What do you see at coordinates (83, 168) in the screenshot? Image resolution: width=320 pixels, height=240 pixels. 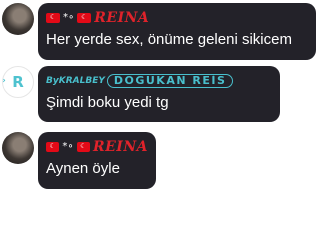 I see `message-text: Aynen öyle` at bounding box center [83, 168].